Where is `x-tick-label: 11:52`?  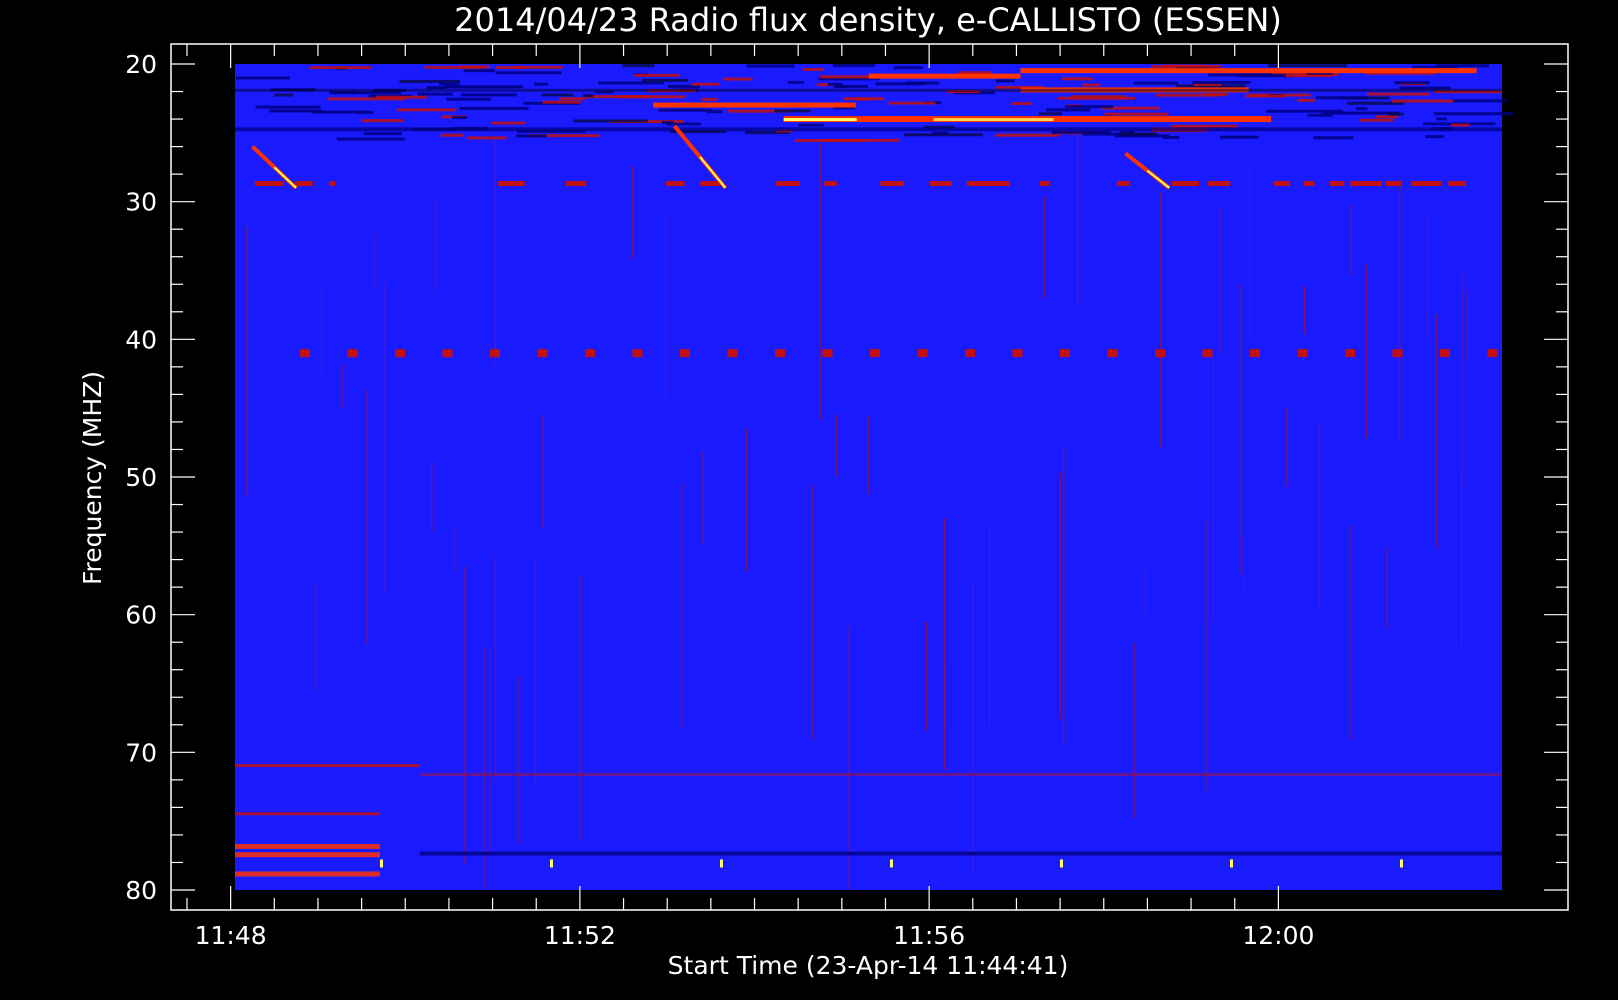 x-tick-label: 11:52 is located at coordinates (580, 935).